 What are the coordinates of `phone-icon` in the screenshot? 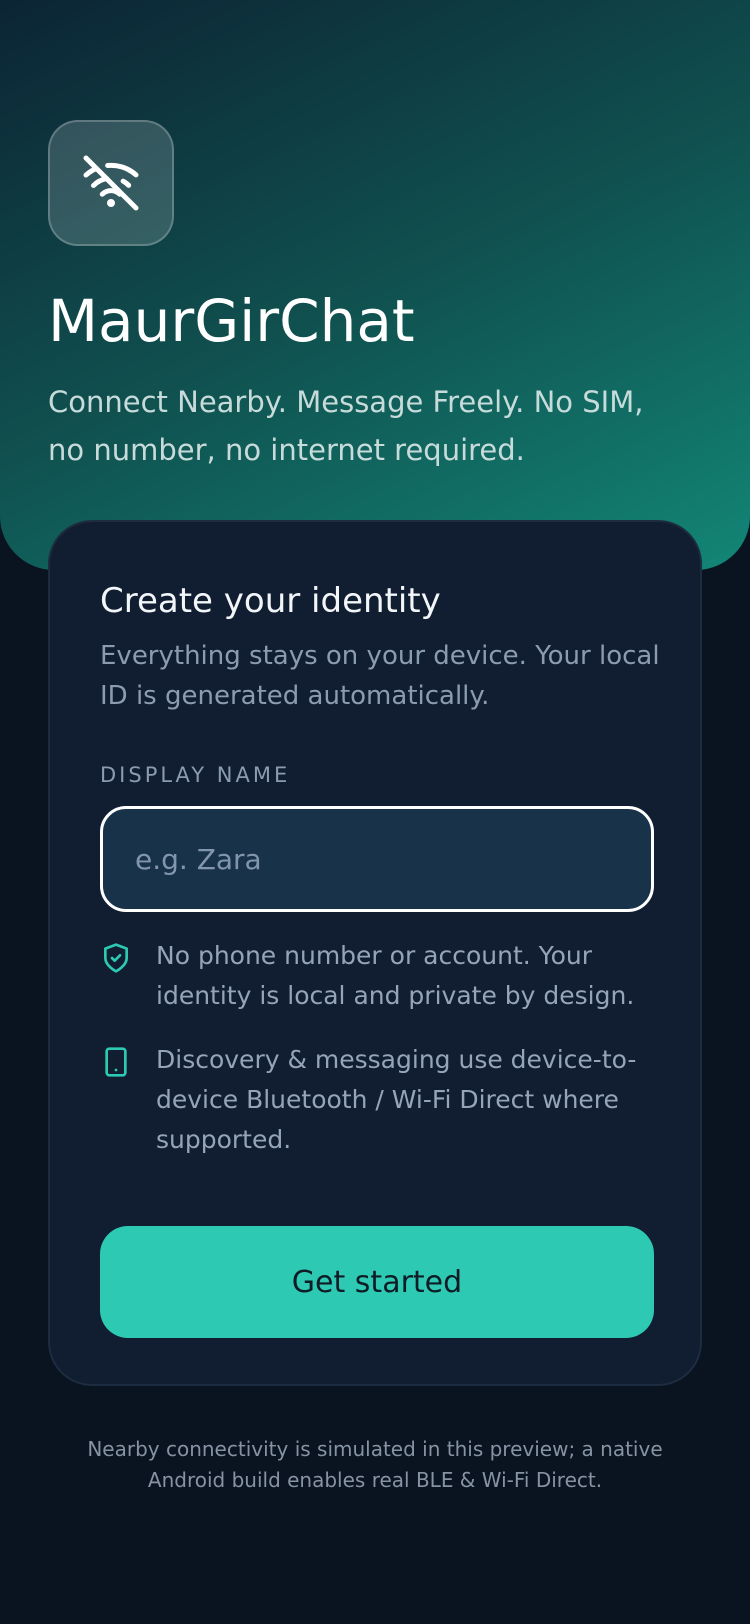 It's located at (116, 1062).